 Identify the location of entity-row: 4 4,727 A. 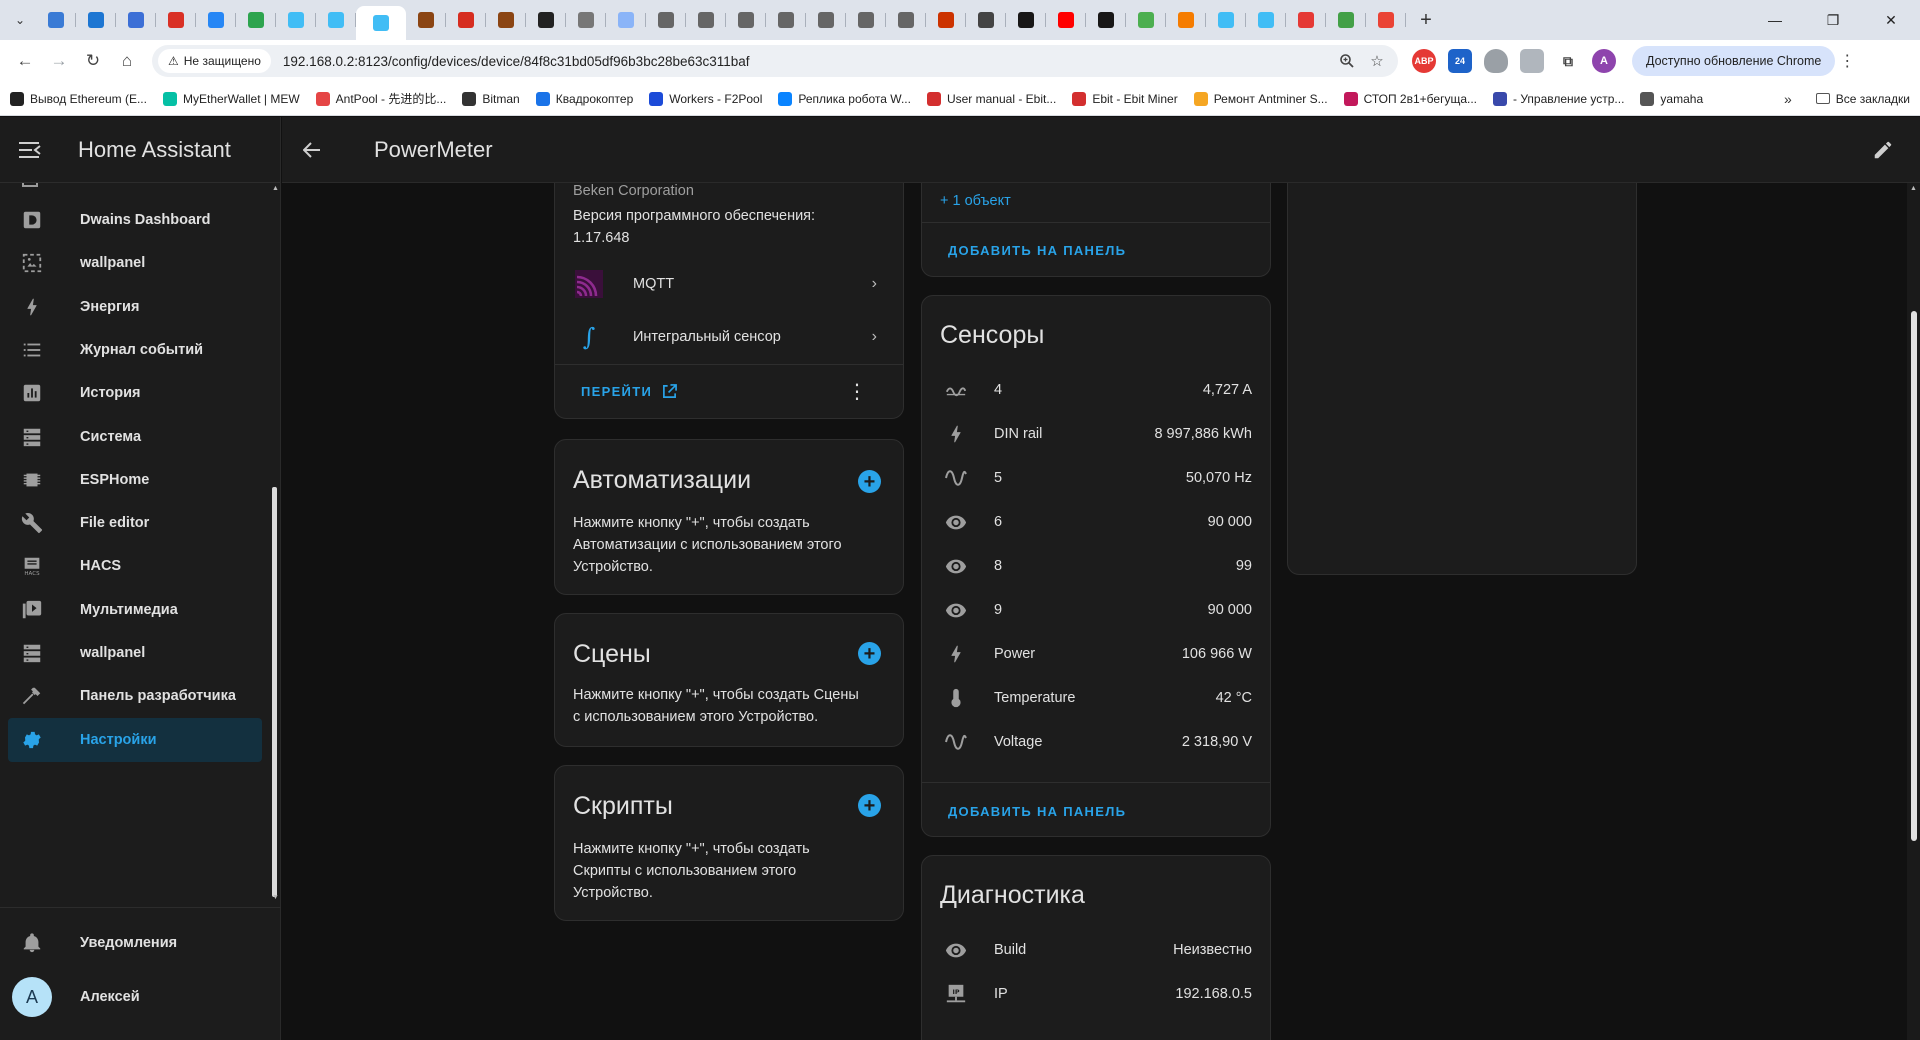
(1096, 390).